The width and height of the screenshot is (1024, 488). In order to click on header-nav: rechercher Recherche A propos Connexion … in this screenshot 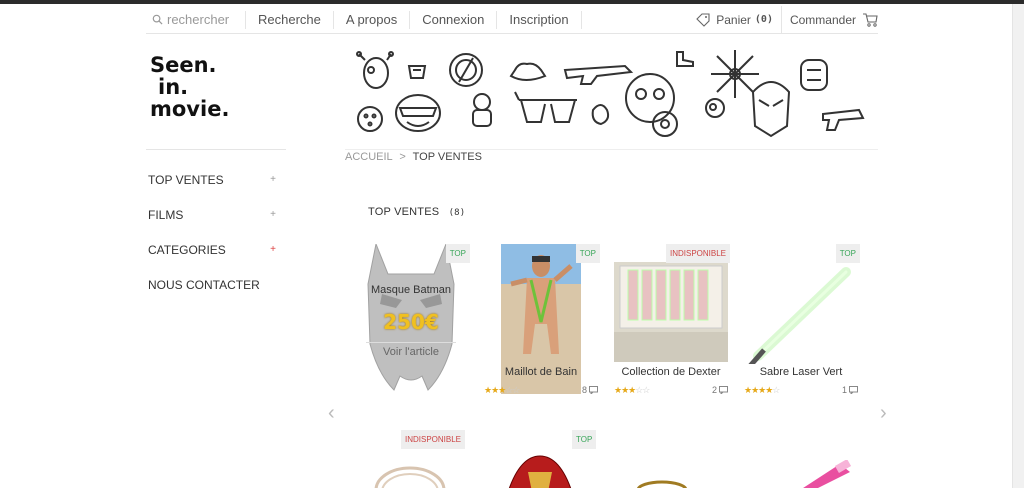, I will do `click(512, 19)`.